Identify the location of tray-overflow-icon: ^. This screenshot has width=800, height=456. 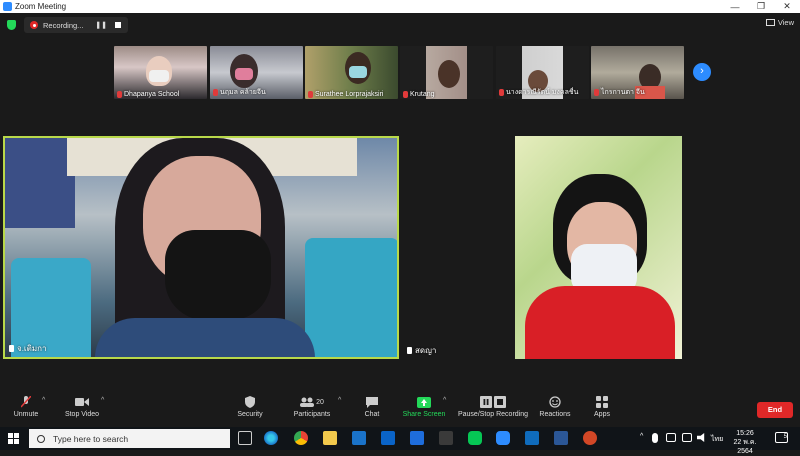
(641, 436).